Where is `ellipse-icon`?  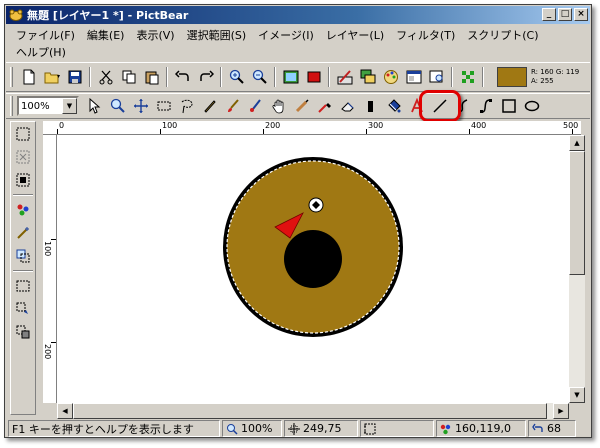 ellipse-icon is located at coordinates (531, 106).